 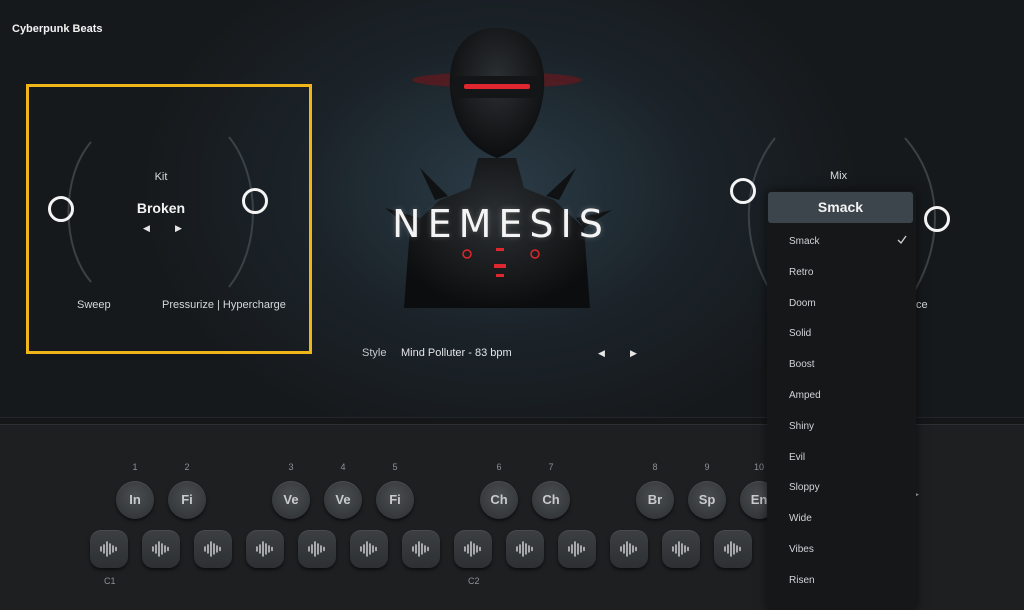 What do you see at coordinates (655, 500) in the screenshot?
I see `pad-button: Br` at bounding box center [655, 500].